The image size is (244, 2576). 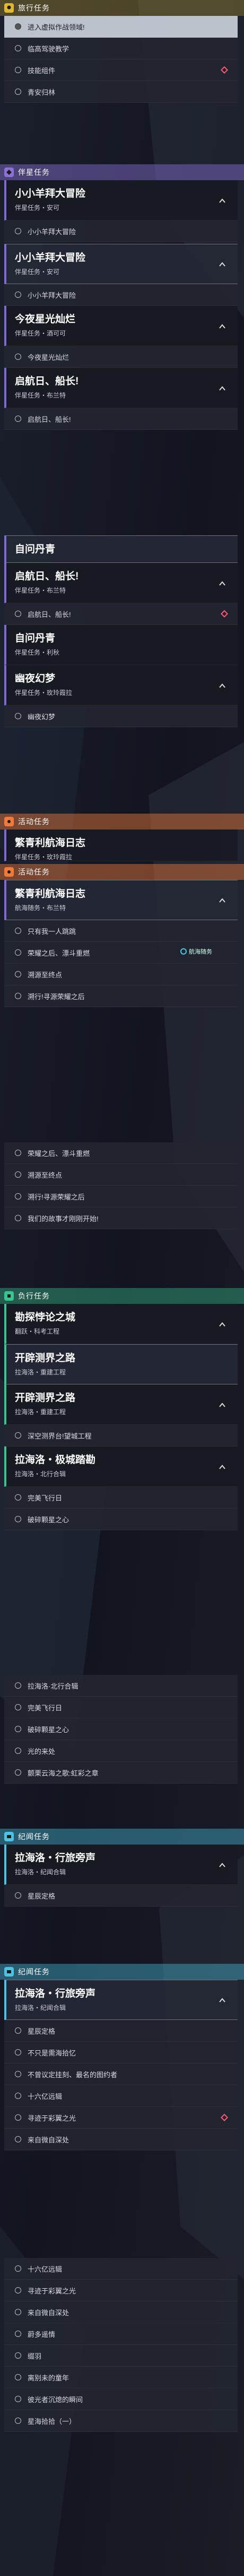 What do you see at coordinates (121, 900) in the screenshot?
I see `quest-card: 繁青利航海日志 航海随务・布兰特` at bounding box center [121, 900].